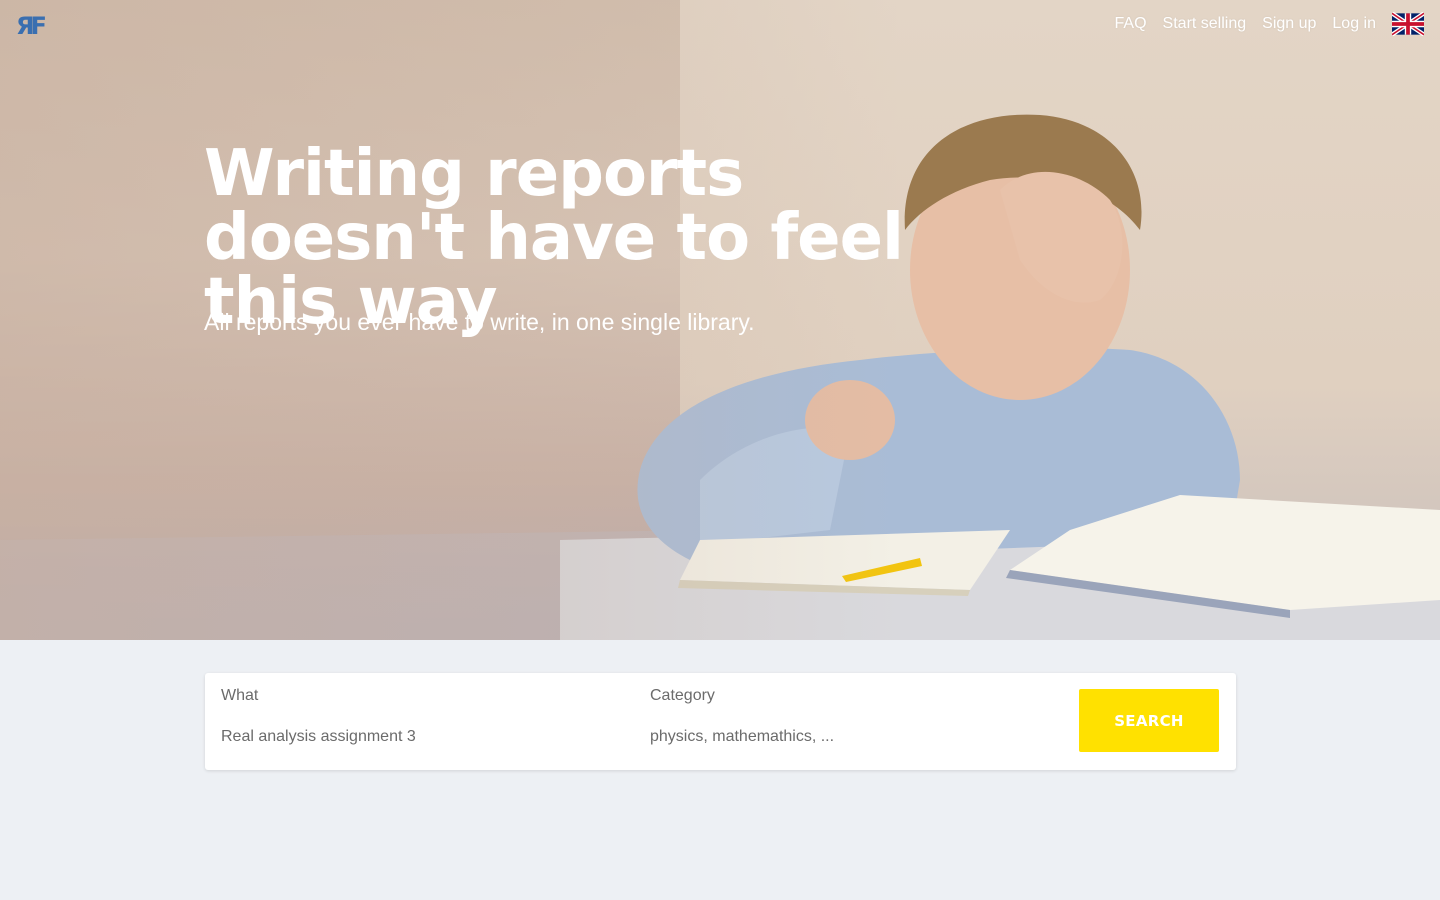 This screenshot has height=900, width=1440. I want to click on category-input, so click(850, 737).